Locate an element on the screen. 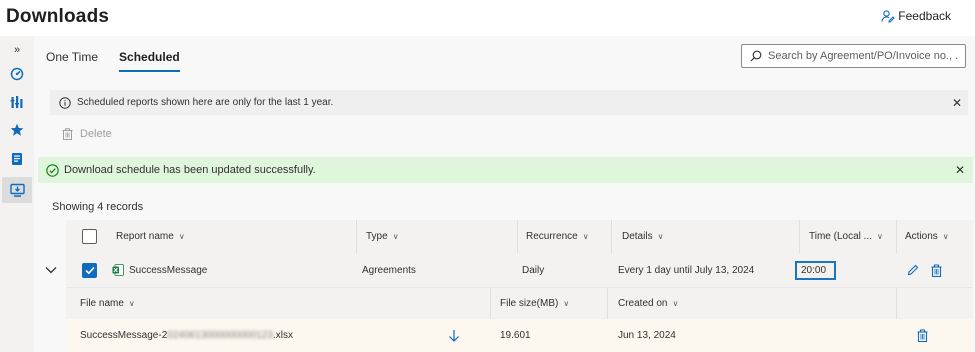 The height and width of the screenshot is (352, 975). page-header: Downloads Feedback is located at coordinates (487, 18).